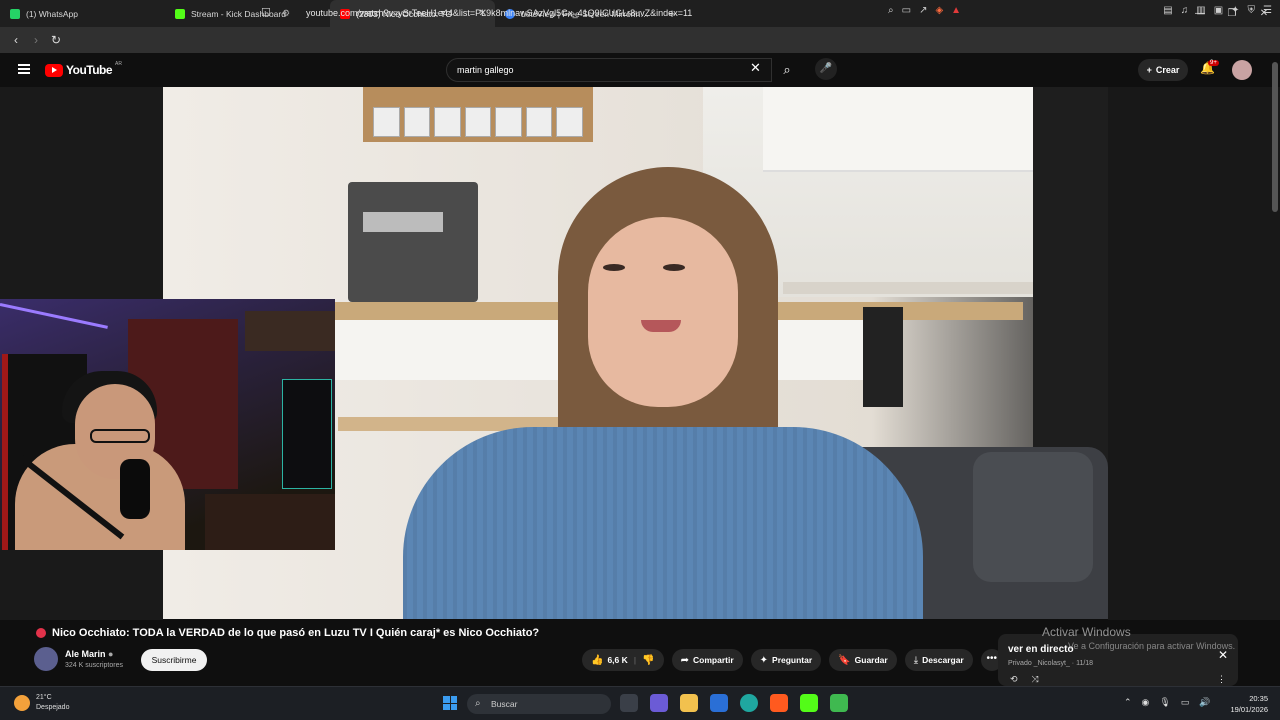 Image resolution: width=1280 pixels, height=720 pixels. What do you see at coordinates (41, 703) in the screenshot?
I see `weather-widget: 21°C Despejado` at bounding box center [41, 703].